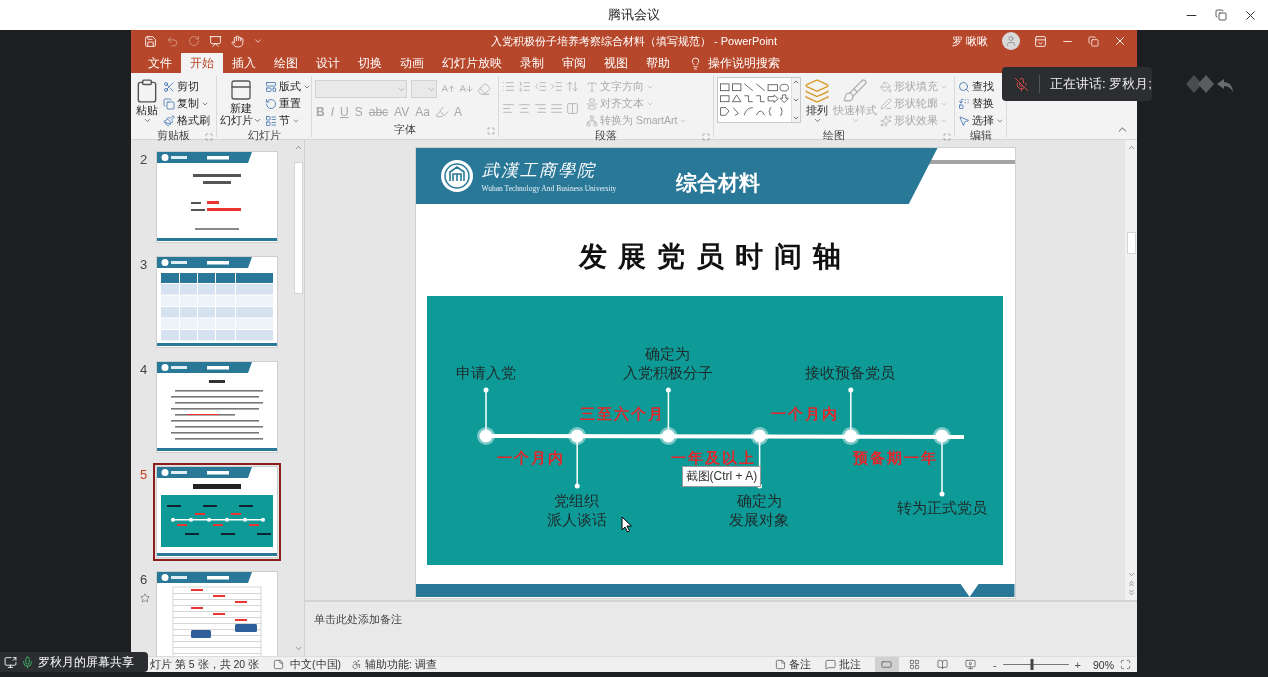  What do you see at coordinates (1101, 84) in the screenshot?
I see `speaker-text: 正在讲话: 罗秋月;` at bounding box center [1101, 84].